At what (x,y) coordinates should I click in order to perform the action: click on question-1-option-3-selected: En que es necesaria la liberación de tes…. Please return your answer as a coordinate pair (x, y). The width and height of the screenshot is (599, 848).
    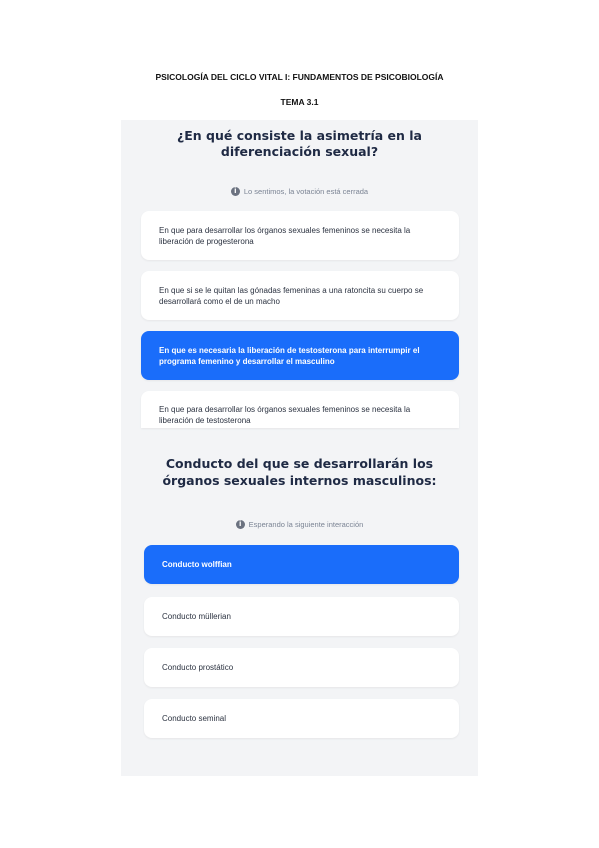
    Looking at the image, I should click on (300, 355).